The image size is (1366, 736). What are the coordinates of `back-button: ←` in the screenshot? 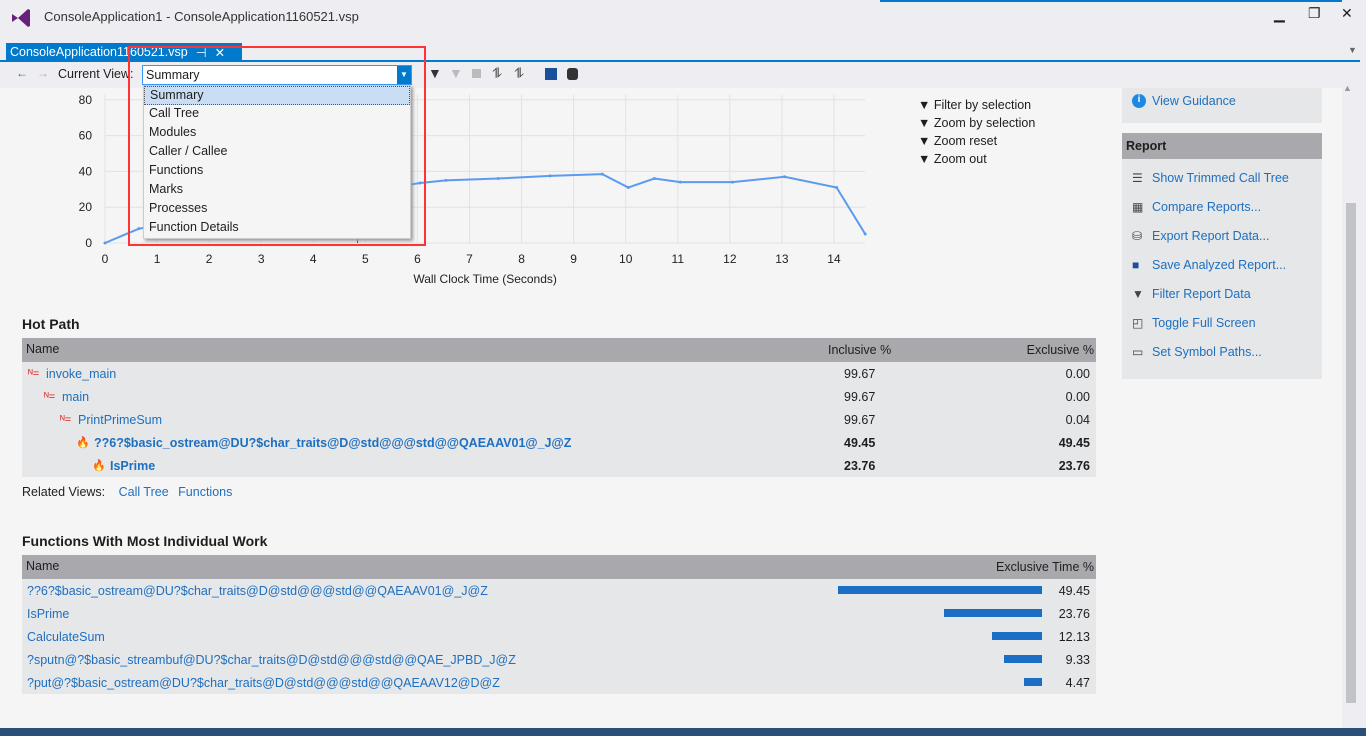 It's located at (22, 73).